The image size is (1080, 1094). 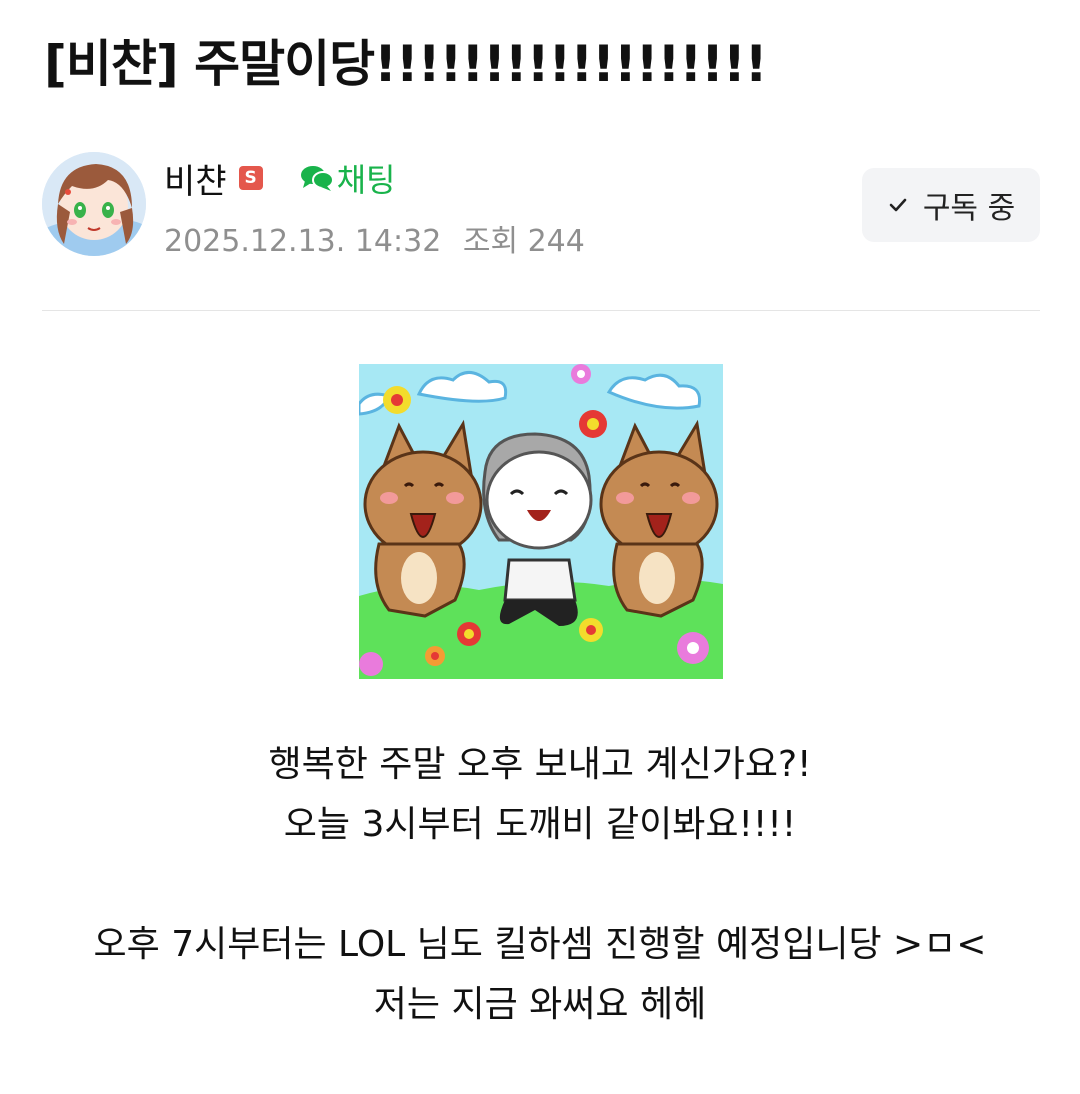 I want to click on author-info: 비챤 S 채팅 2025.12.13. 14:32 조회 244, so click(x=380, y=207).